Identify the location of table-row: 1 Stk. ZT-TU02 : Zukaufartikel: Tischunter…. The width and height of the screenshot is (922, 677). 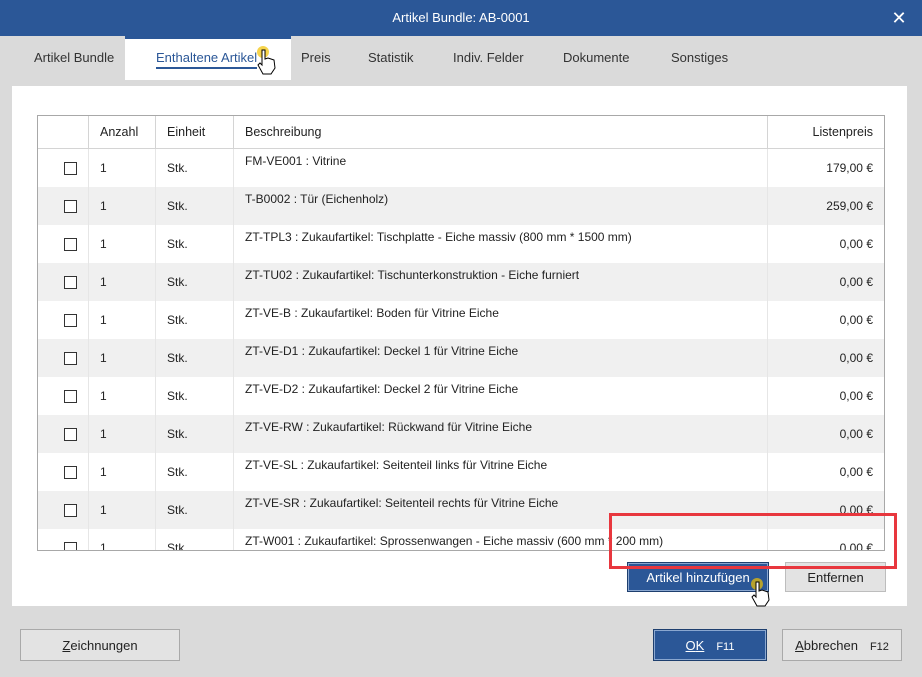
(461, 282).